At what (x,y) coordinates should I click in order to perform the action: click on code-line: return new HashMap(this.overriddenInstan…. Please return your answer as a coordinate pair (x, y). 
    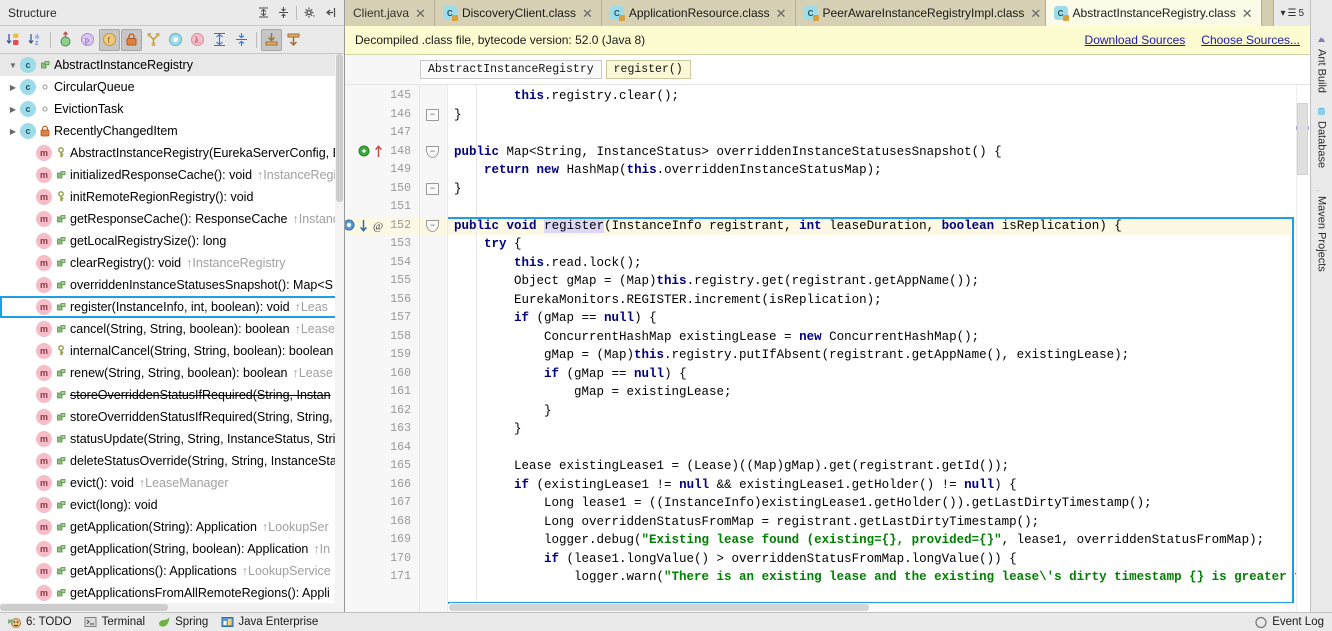
    Looking at the image, I should click on (879, 170).